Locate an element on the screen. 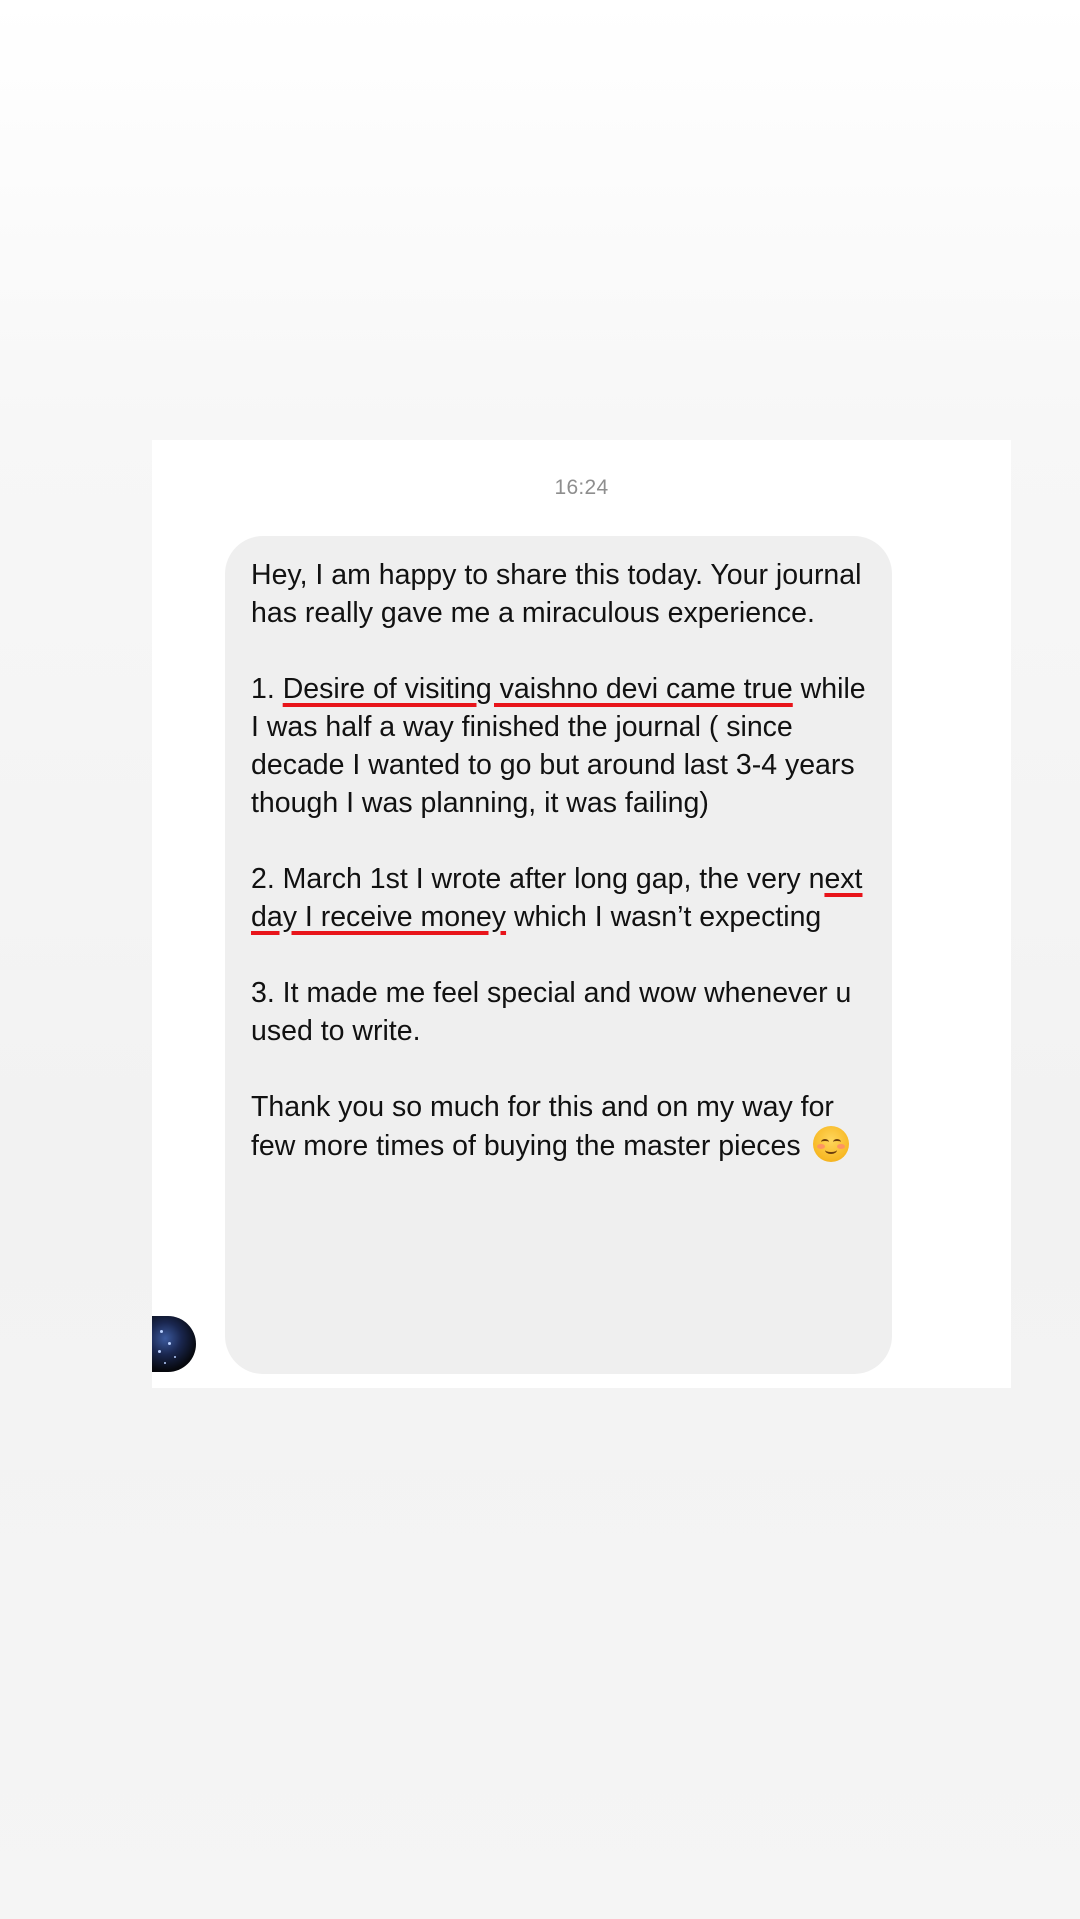  point-1-prefix: 1. is located at coordinates (267, 689).